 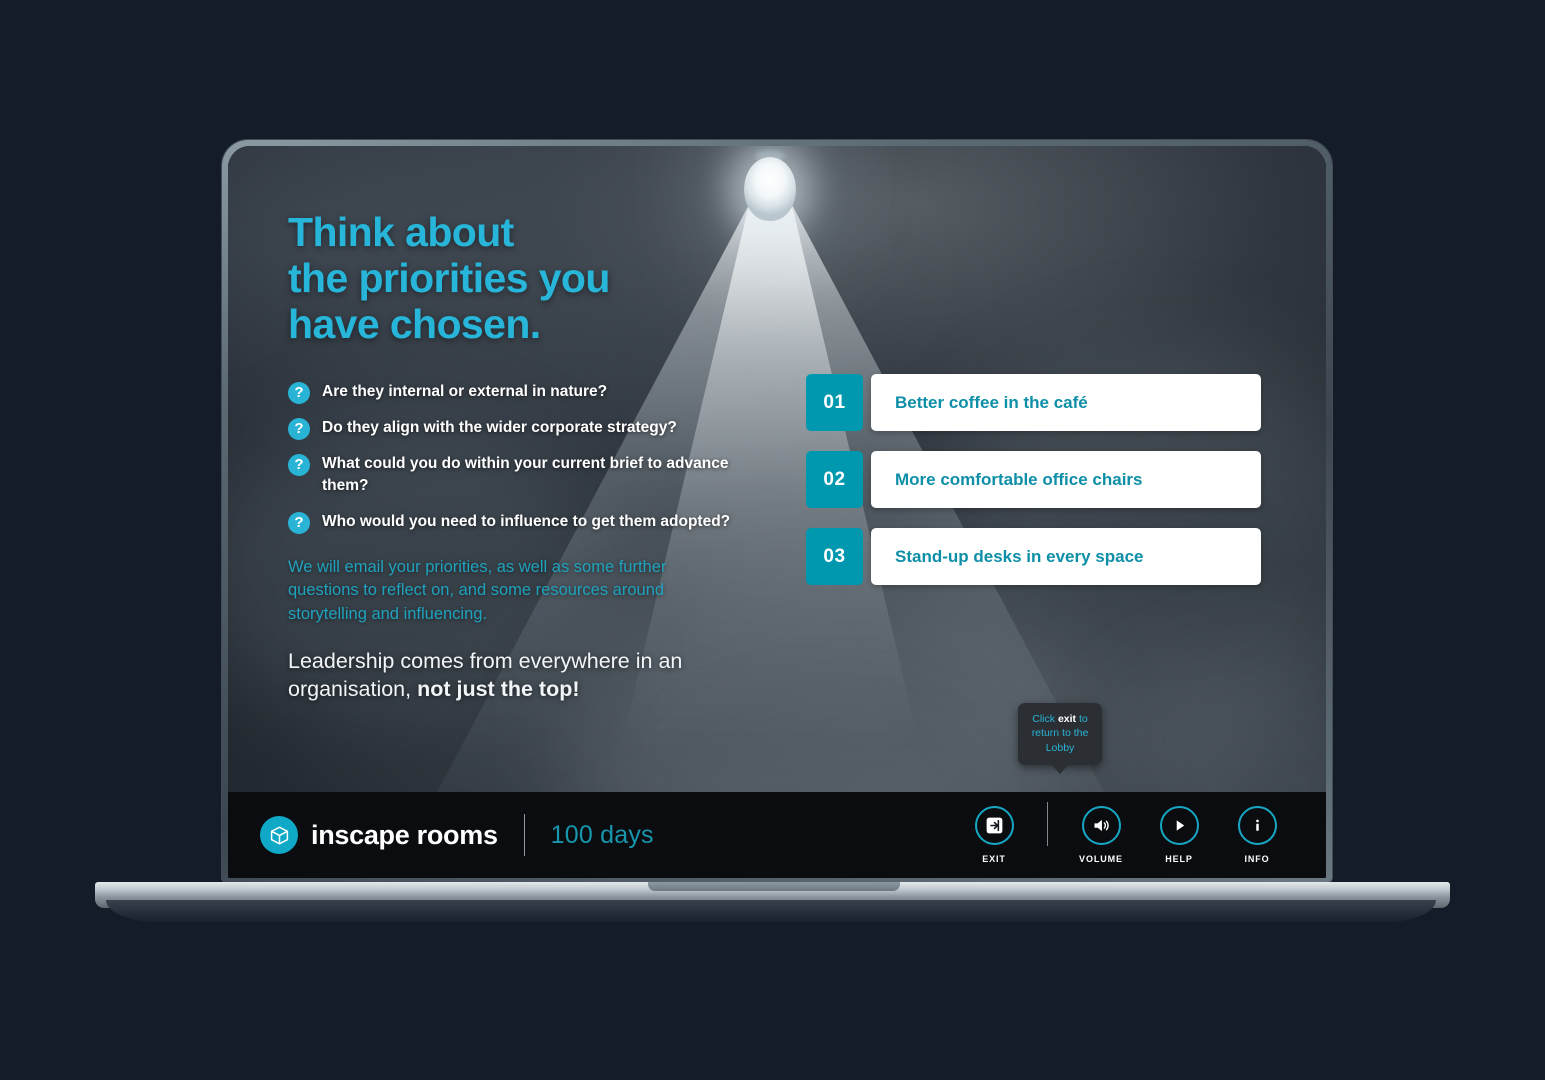 I want to click on brand-name: inscape rooms, so click(x=404, y=834).